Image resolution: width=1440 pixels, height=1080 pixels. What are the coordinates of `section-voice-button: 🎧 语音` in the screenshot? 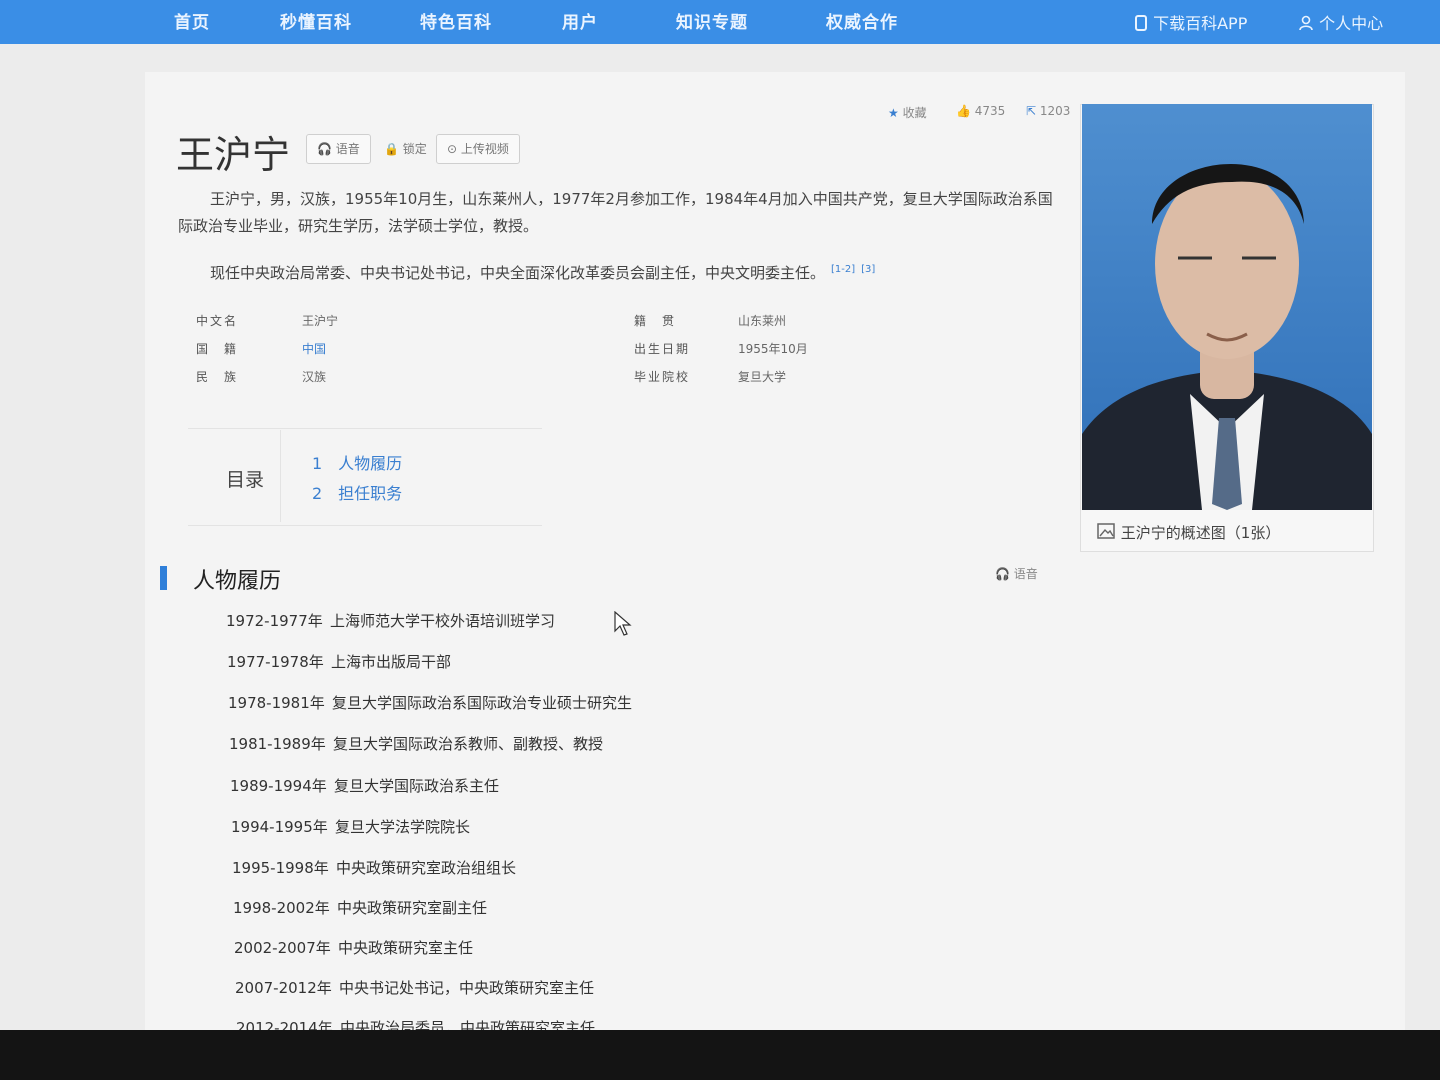 It's located at (1016, 573).